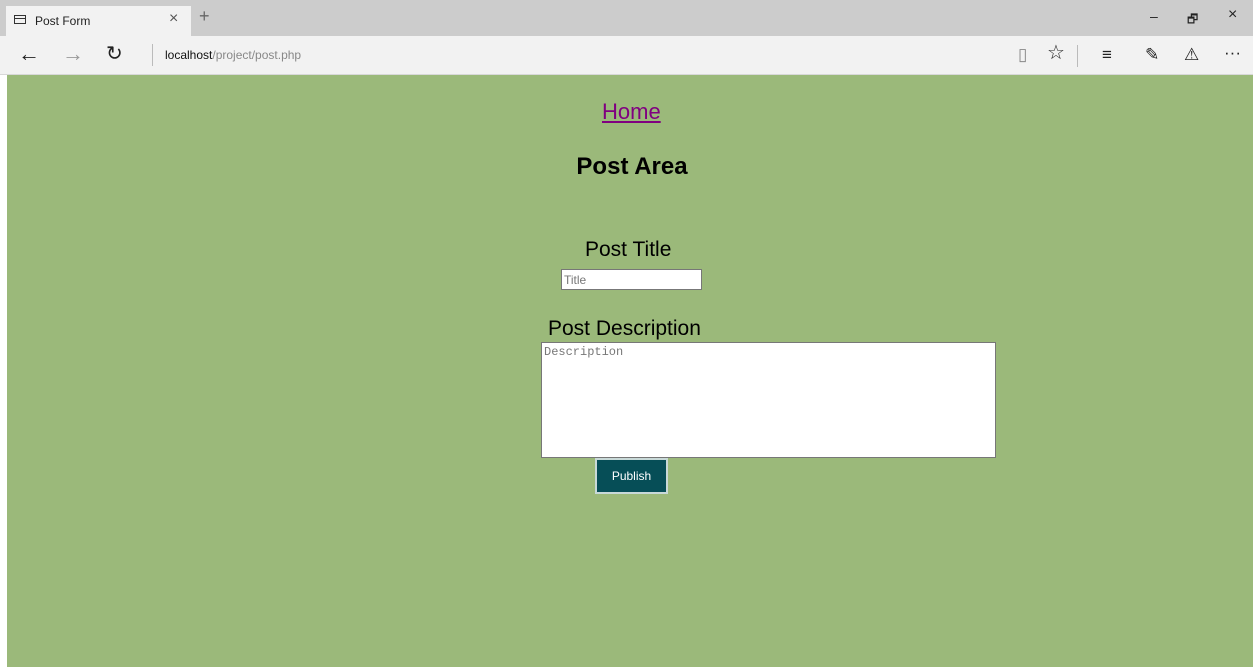  I want to click on new-tab-icon: +, so click(204, 16).